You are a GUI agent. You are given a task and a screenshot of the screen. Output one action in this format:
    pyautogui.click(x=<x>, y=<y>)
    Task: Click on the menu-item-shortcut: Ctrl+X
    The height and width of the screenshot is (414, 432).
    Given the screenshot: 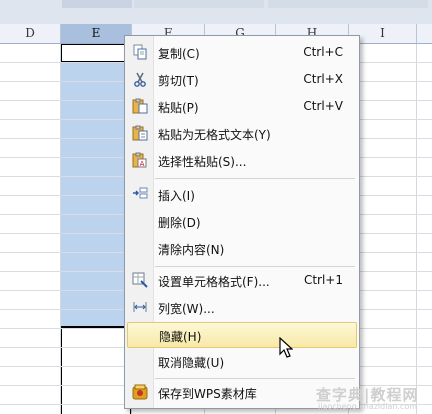 What is the action you would take?
    pyautogui.click(x=323, y=79)
    